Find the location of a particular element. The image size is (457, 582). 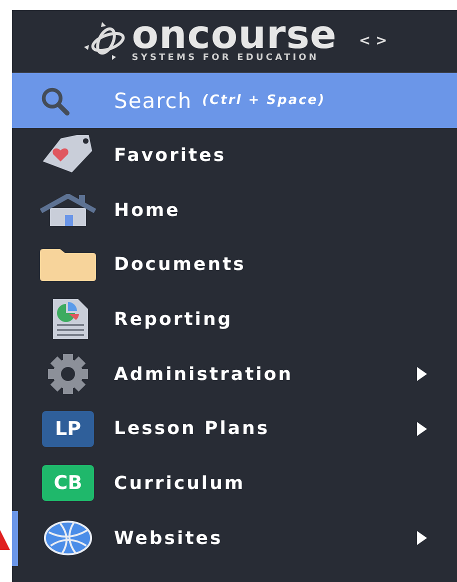

shortcut-hint: (Ctrl + Space) is located at coordinates (264, 100).